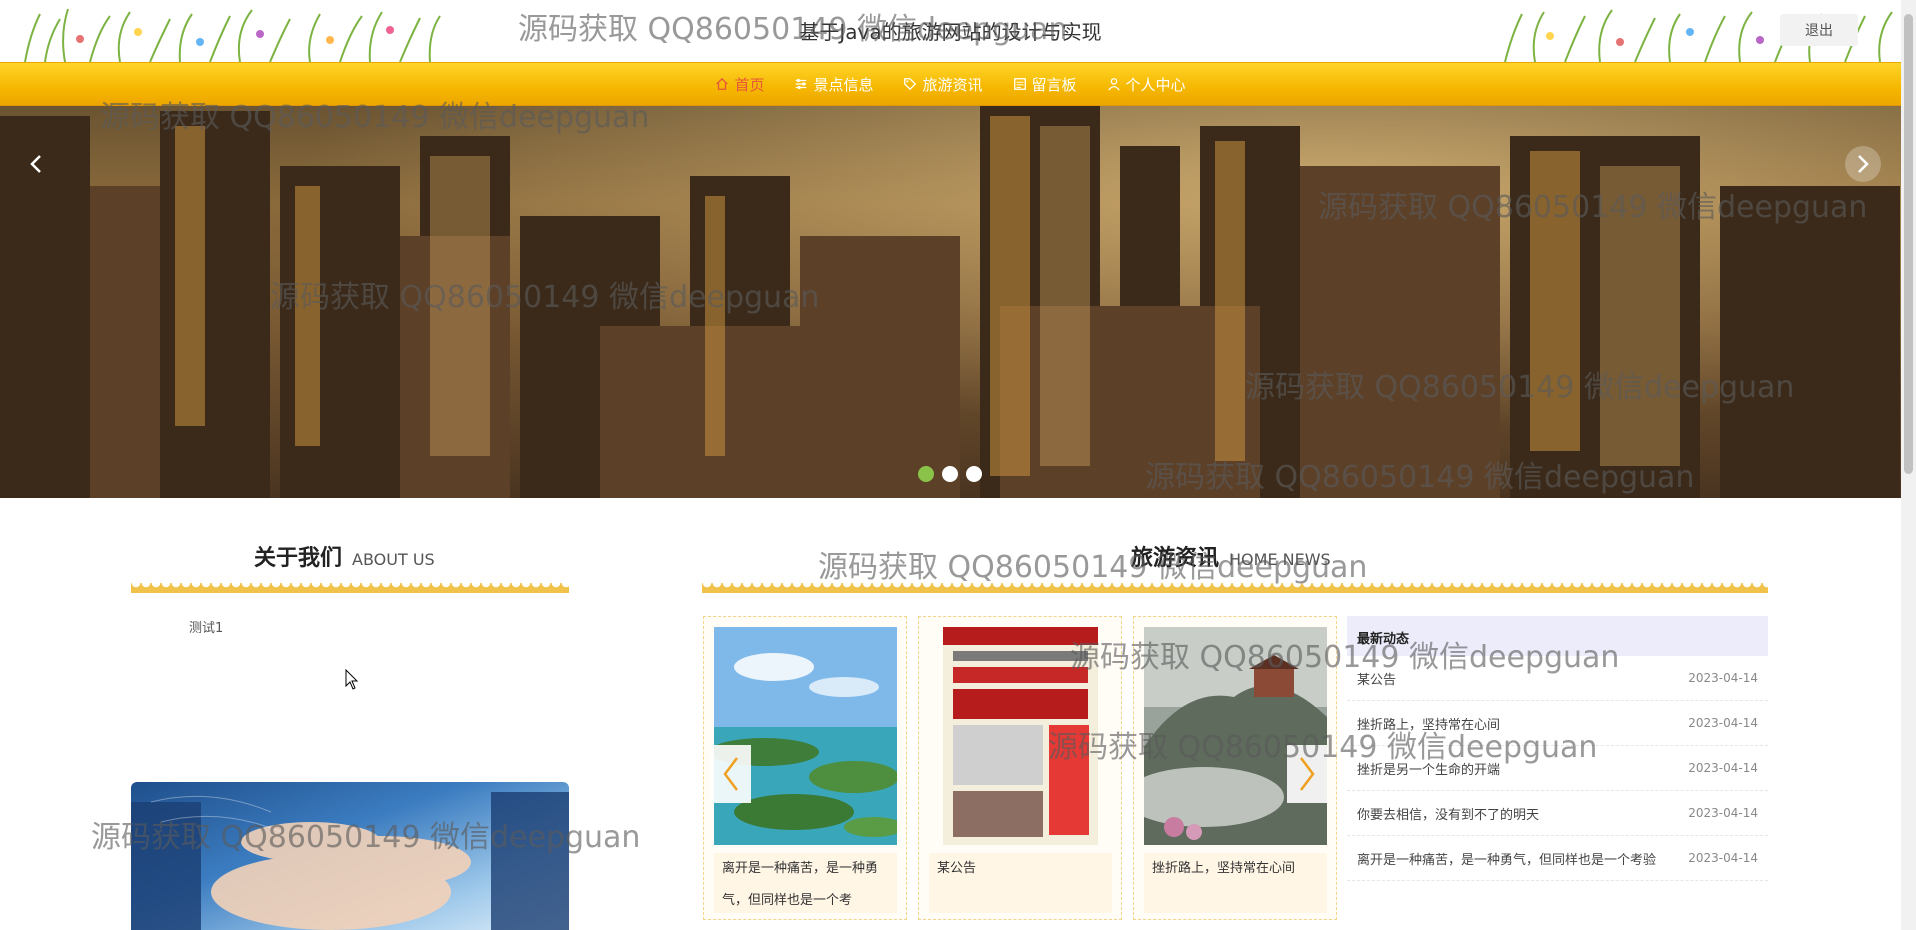 The height and width of the screenshot is (930, 1916). What do you see at coordinates (350, 588) in the screenshot?
I see `about-divider` at bounding box center [350, 588].